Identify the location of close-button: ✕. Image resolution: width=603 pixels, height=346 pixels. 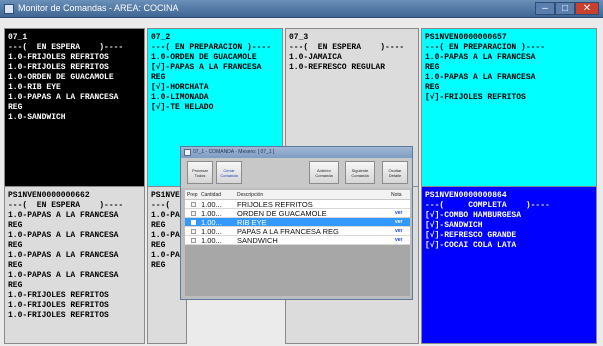
(587, 8).